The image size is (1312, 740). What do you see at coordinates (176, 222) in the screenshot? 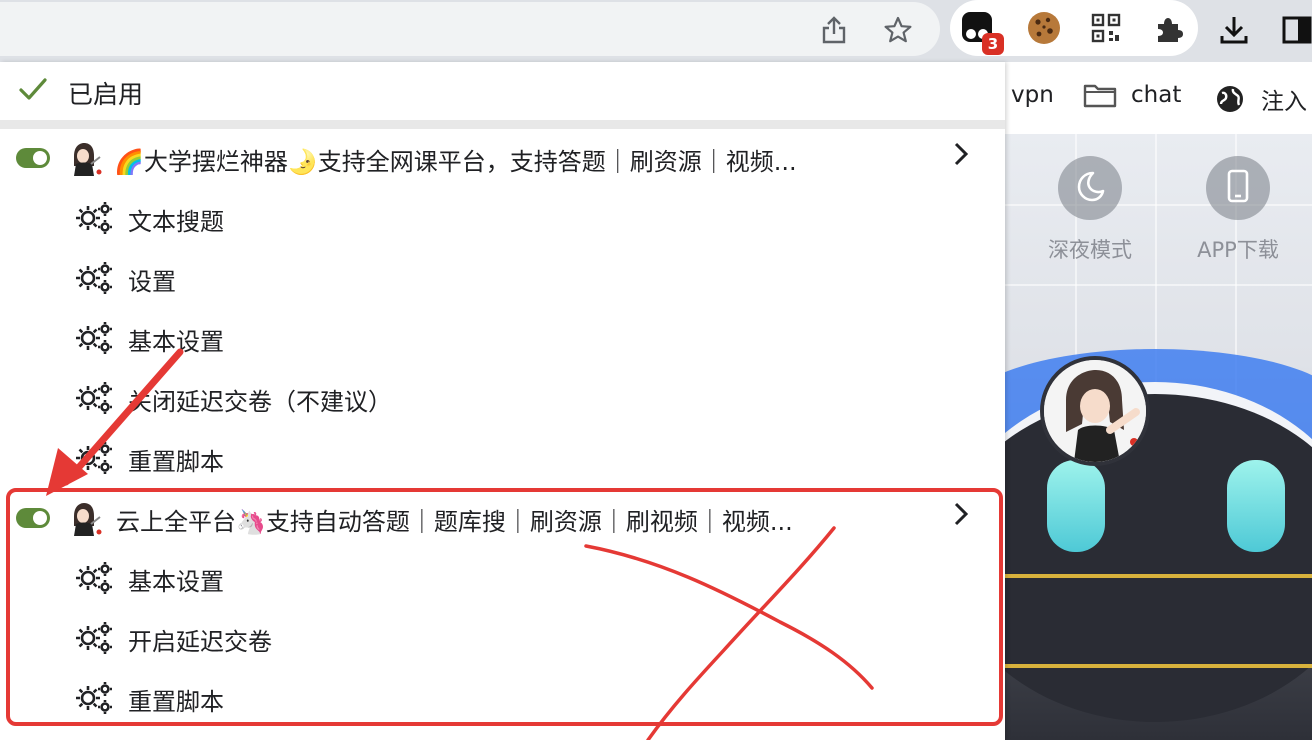
I see `command-label: 文本搜题` at bounding box center [176, 222].